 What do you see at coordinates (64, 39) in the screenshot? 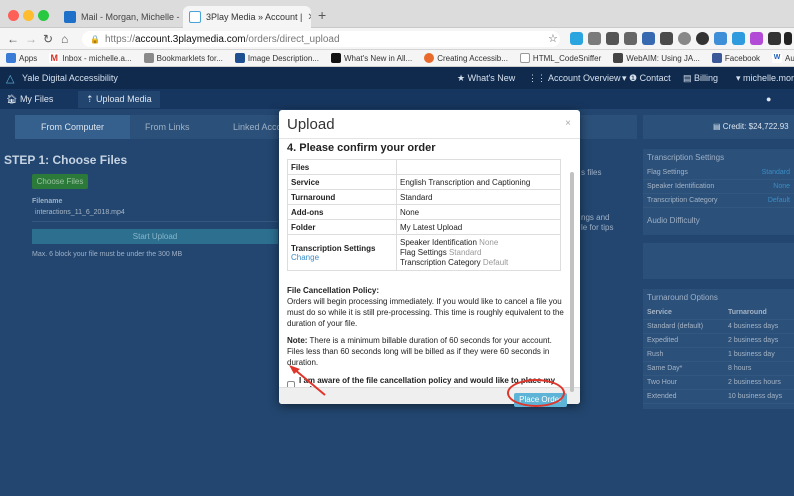
I see `home-icon: ⌂` at bounding box center [64, 39].